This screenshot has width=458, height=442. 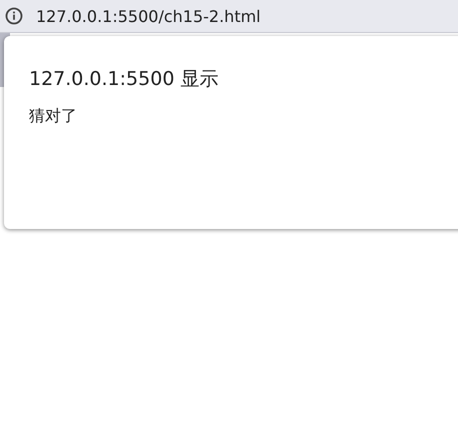 I want to click on dialog-title: 127.0.0.1:5500 显示, so click(x=123, y=79).